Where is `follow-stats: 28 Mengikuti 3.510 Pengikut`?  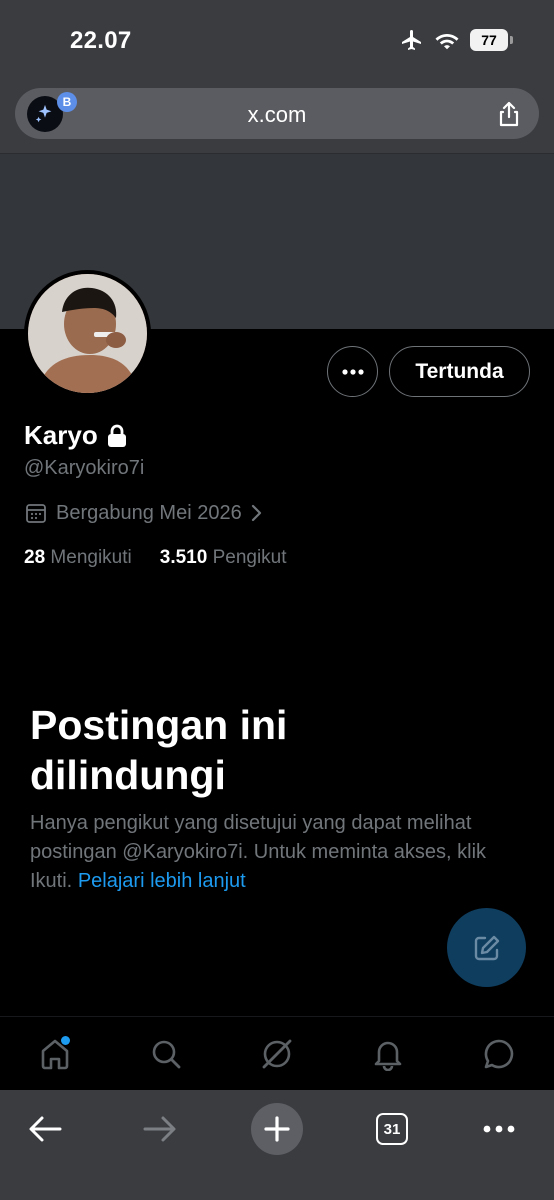
follow-stats: 28 Mengikuti 3.510 Pengikut is located at coordinates (155, 558).